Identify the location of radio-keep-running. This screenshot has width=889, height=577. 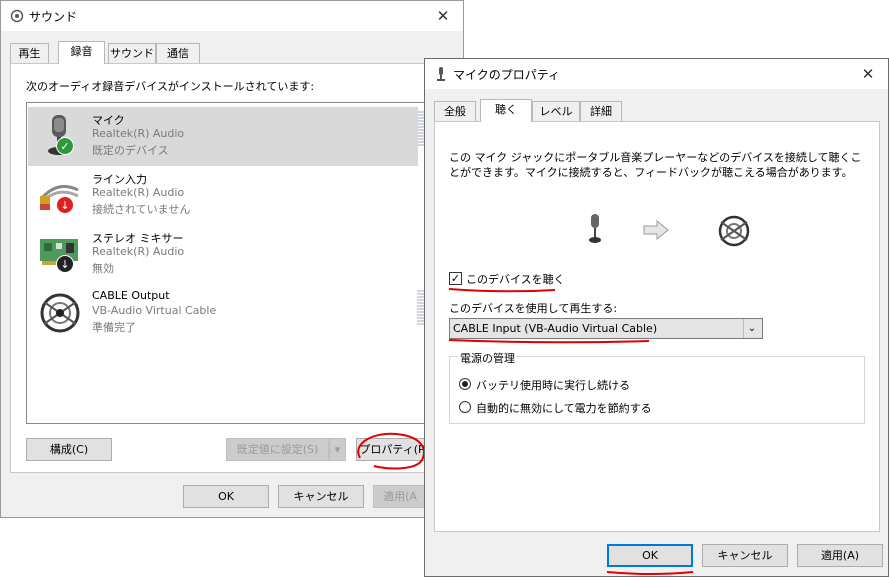
(465, 384).